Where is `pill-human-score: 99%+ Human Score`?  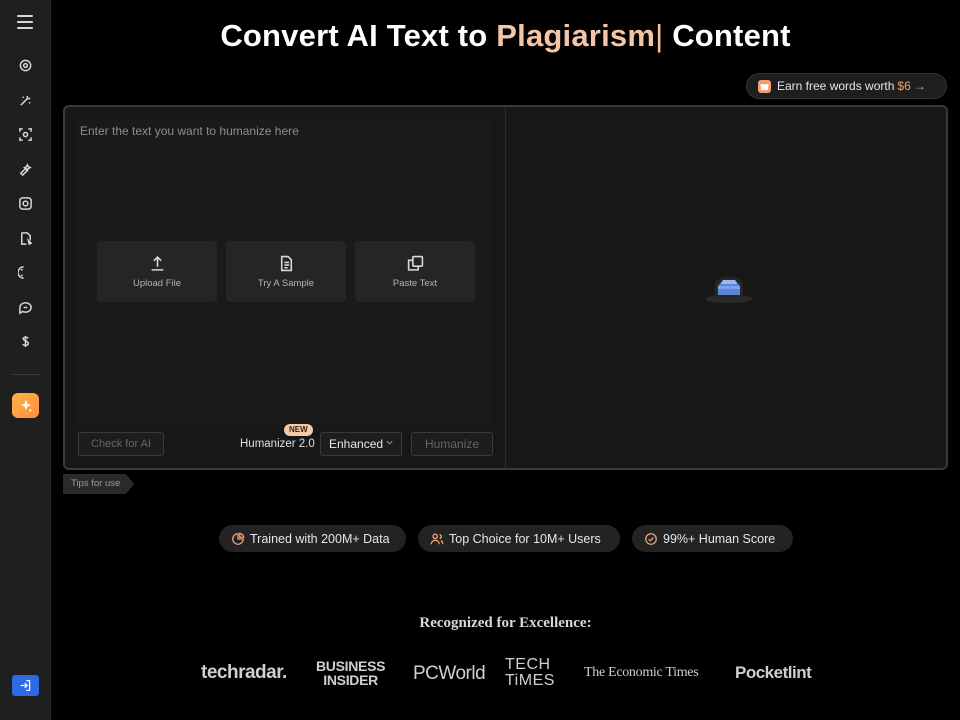
pill-human-score: 99%+ Human Score is located at coordinates (712, 538).